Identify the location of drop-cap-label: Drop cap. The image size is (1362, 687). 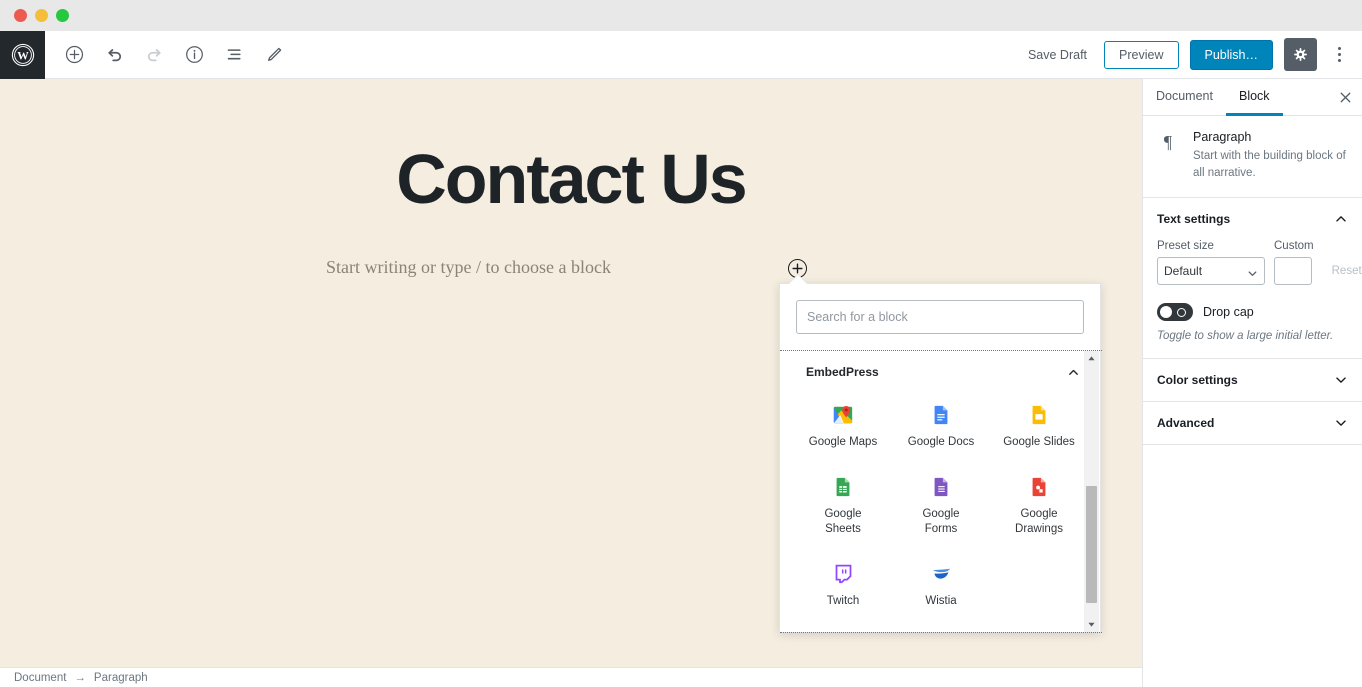
(1228, 312).